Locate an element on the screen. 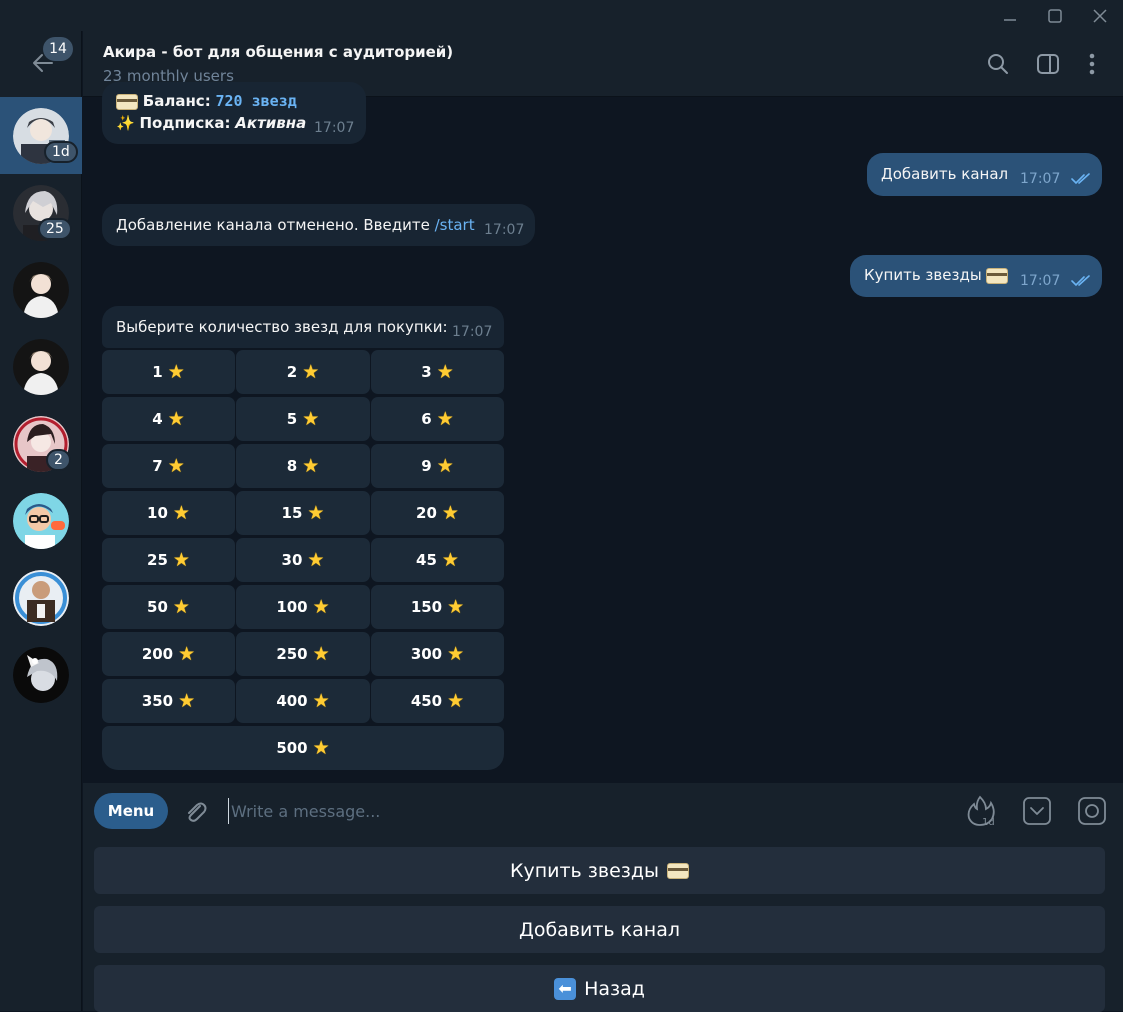  message-outgoing: Добавить канал 17:07 is located at coordinates (984, 174).